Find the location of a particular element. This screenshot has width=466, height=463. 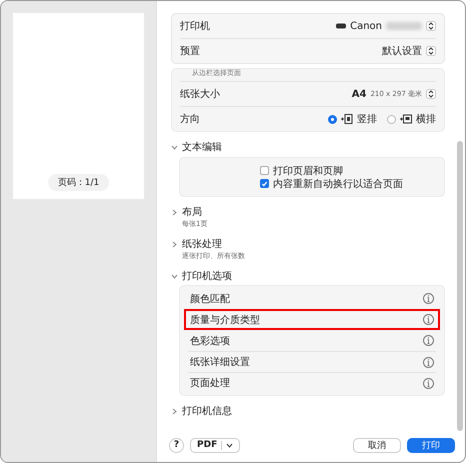

option-row: 纸张详细设置 is located at coordinates (312, 361).